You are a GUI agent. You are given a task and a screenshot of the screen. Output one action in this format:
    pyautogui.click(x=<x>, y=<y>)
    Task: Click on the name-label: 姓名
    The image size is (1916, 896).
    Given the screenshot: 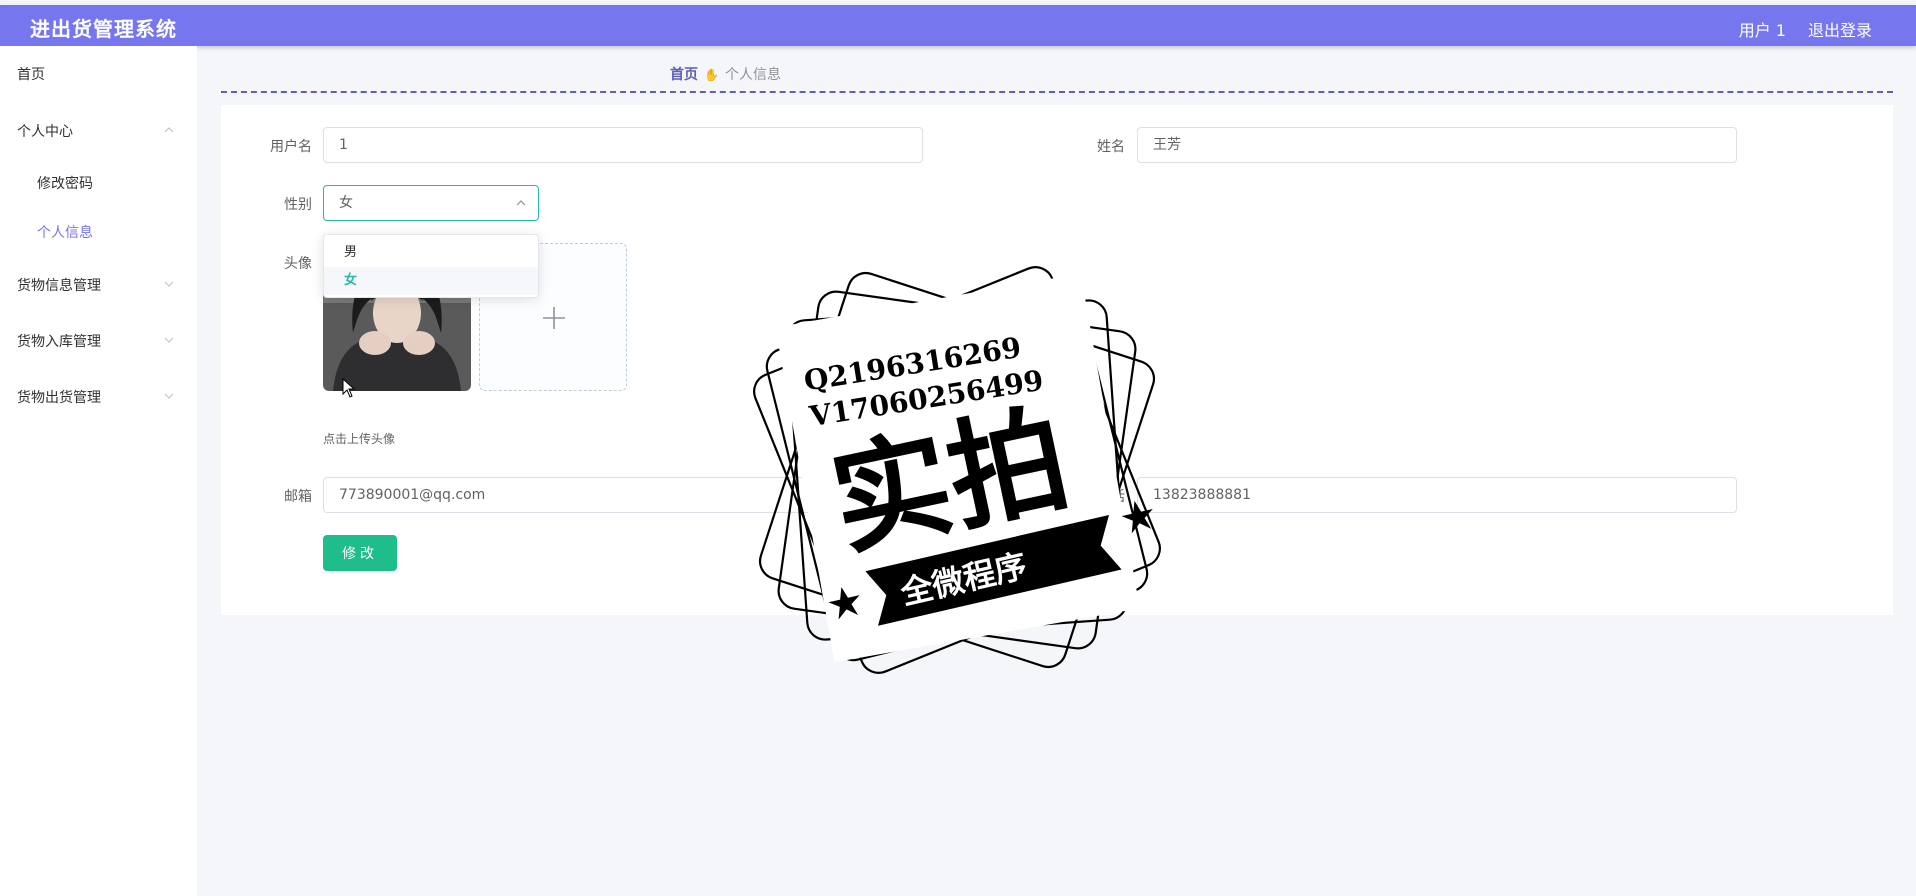 What is the action you would take?
    pyautogui.click(x=1111, y=147)
    